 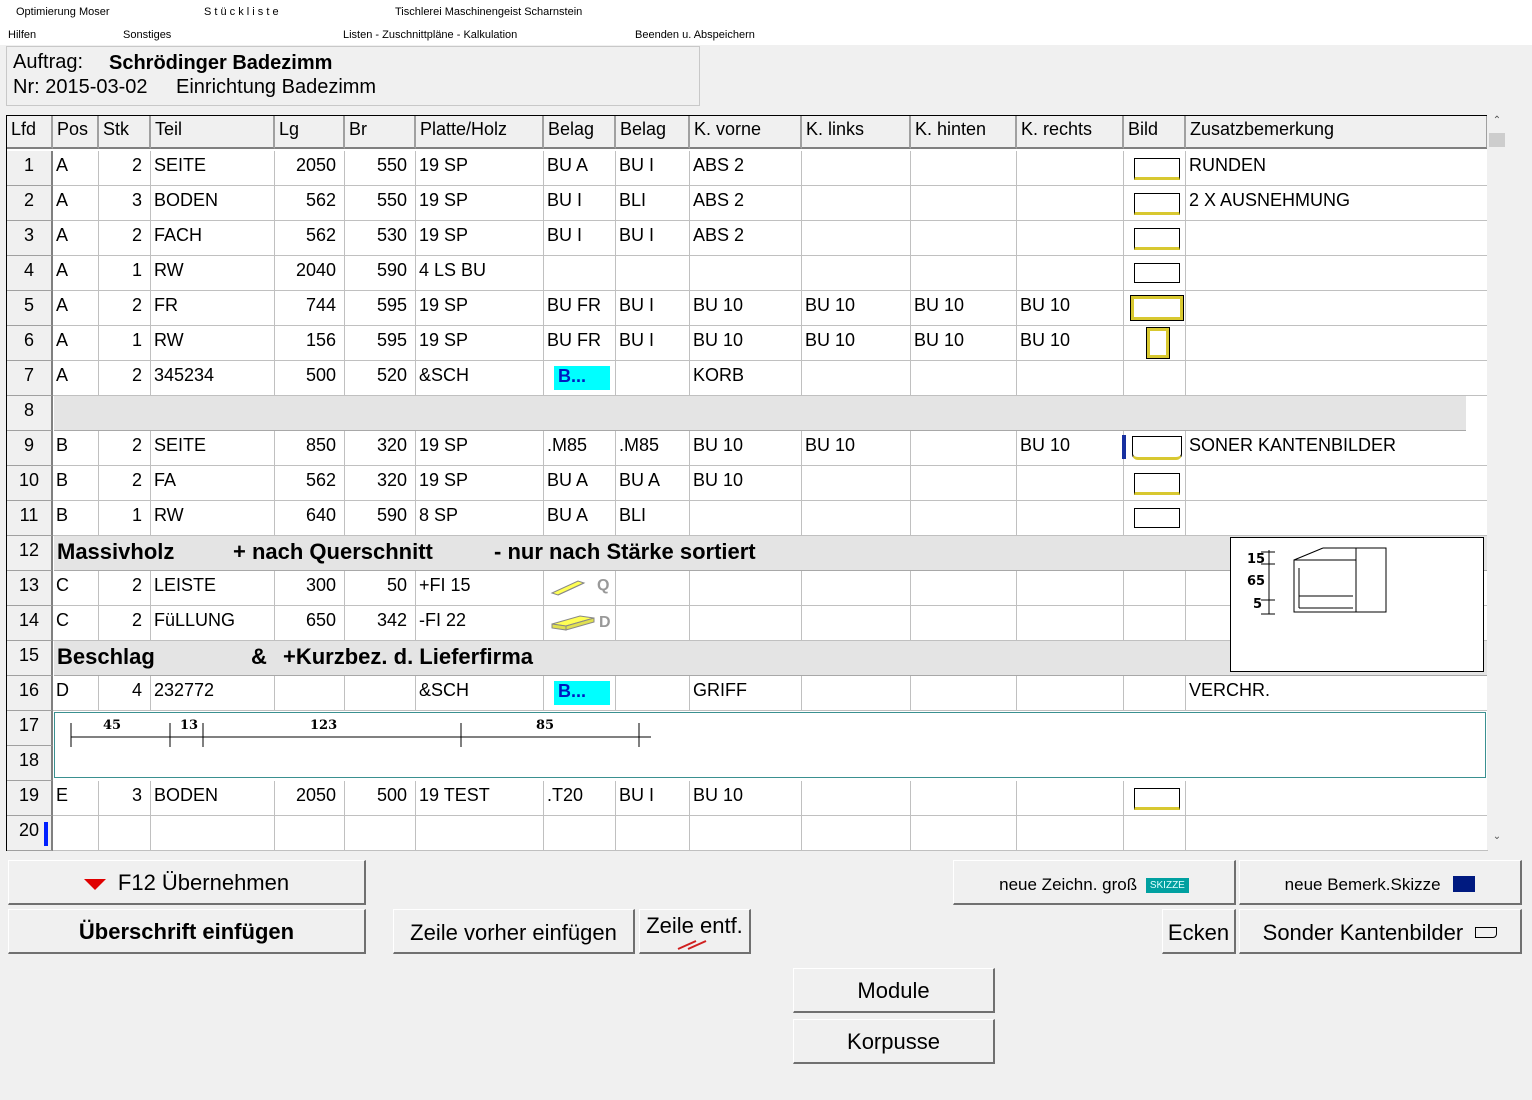 What do you see at coordinates (30, 728) in the screenshot?
I see `row-number: 17` at bounding box center [30, 728].